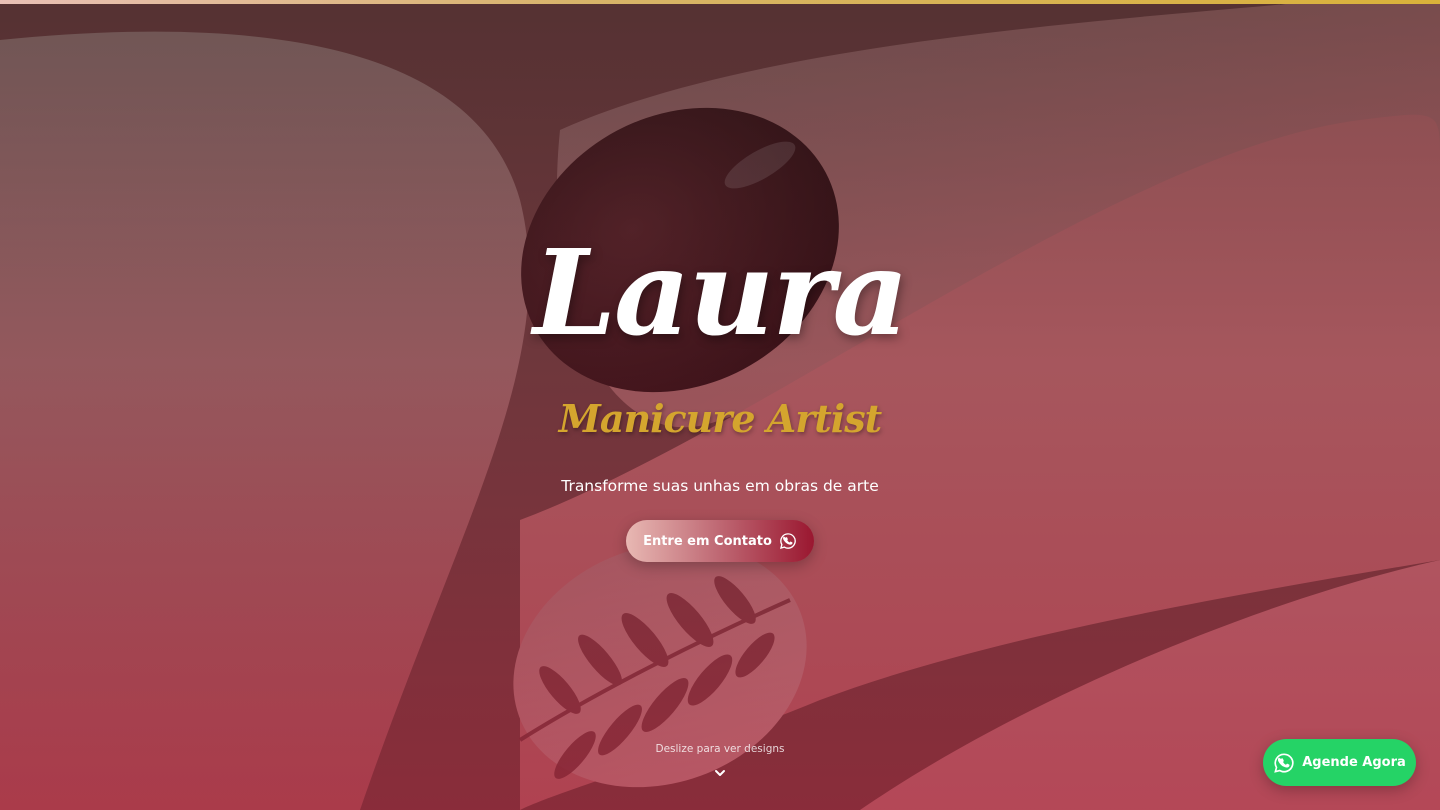  I want to click on floating-whatsapp-button: Agende Agora, so click(1339, 762).